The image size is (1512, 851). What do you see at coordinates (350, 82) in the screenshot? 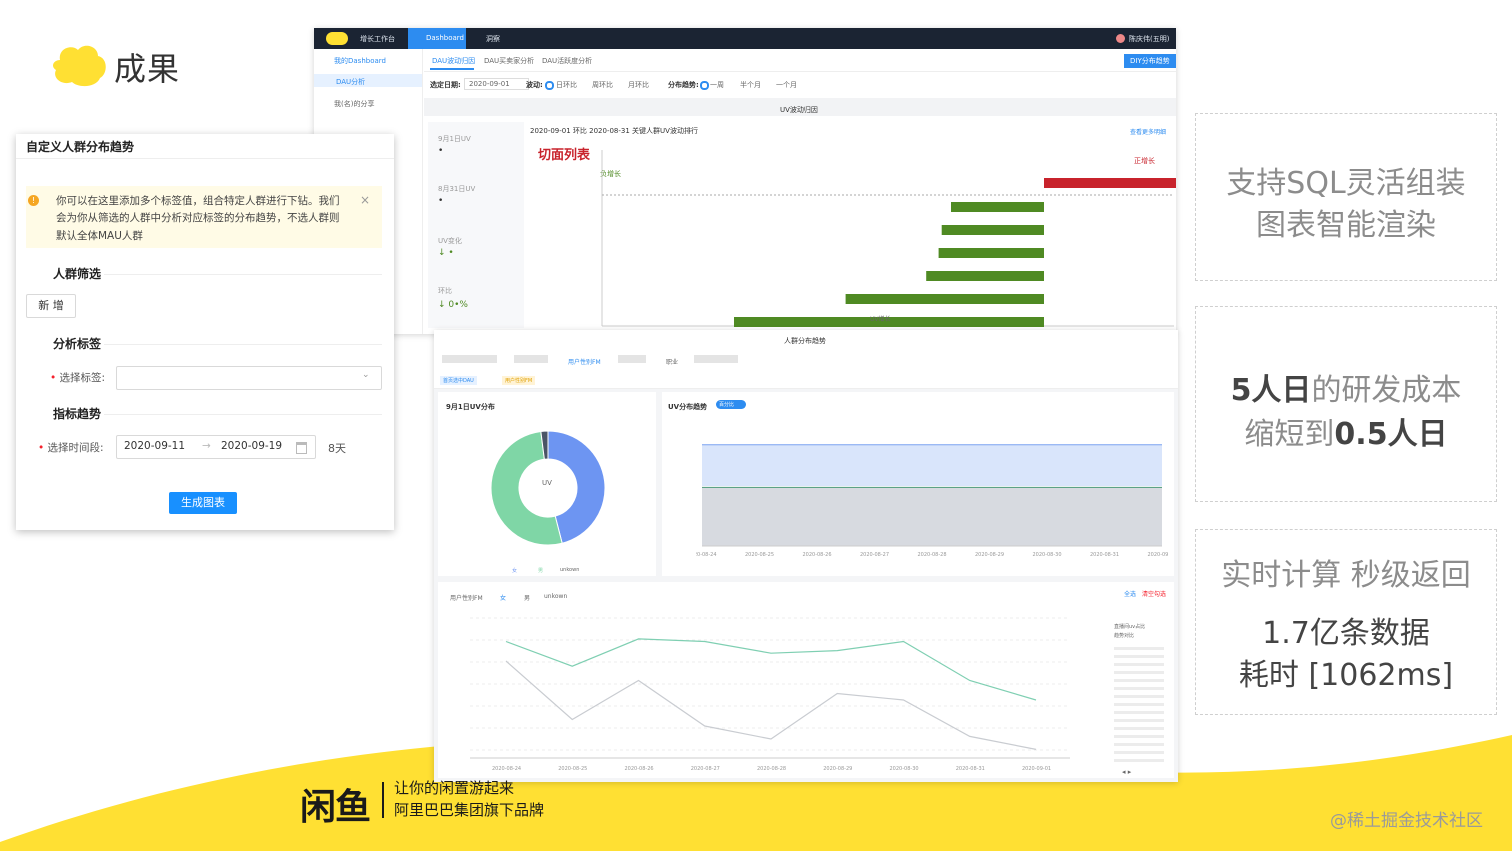
I see `sidebar-item-dau: DAU分析` at bounding box center [350, 82].